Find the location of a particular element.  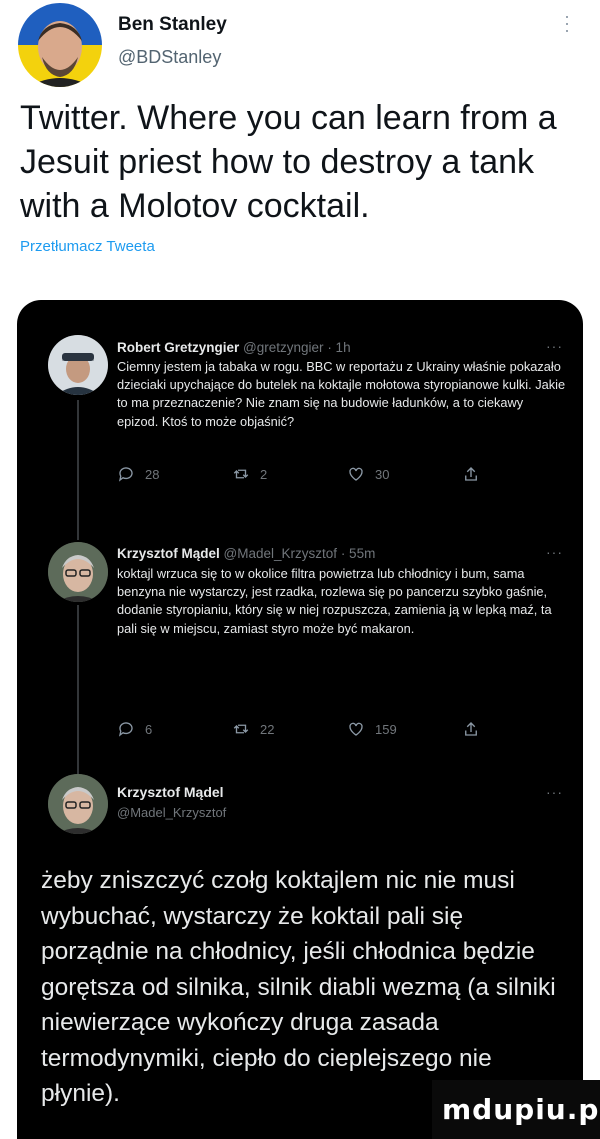

retweet-button: 2 is located at coordinates (249, 474).